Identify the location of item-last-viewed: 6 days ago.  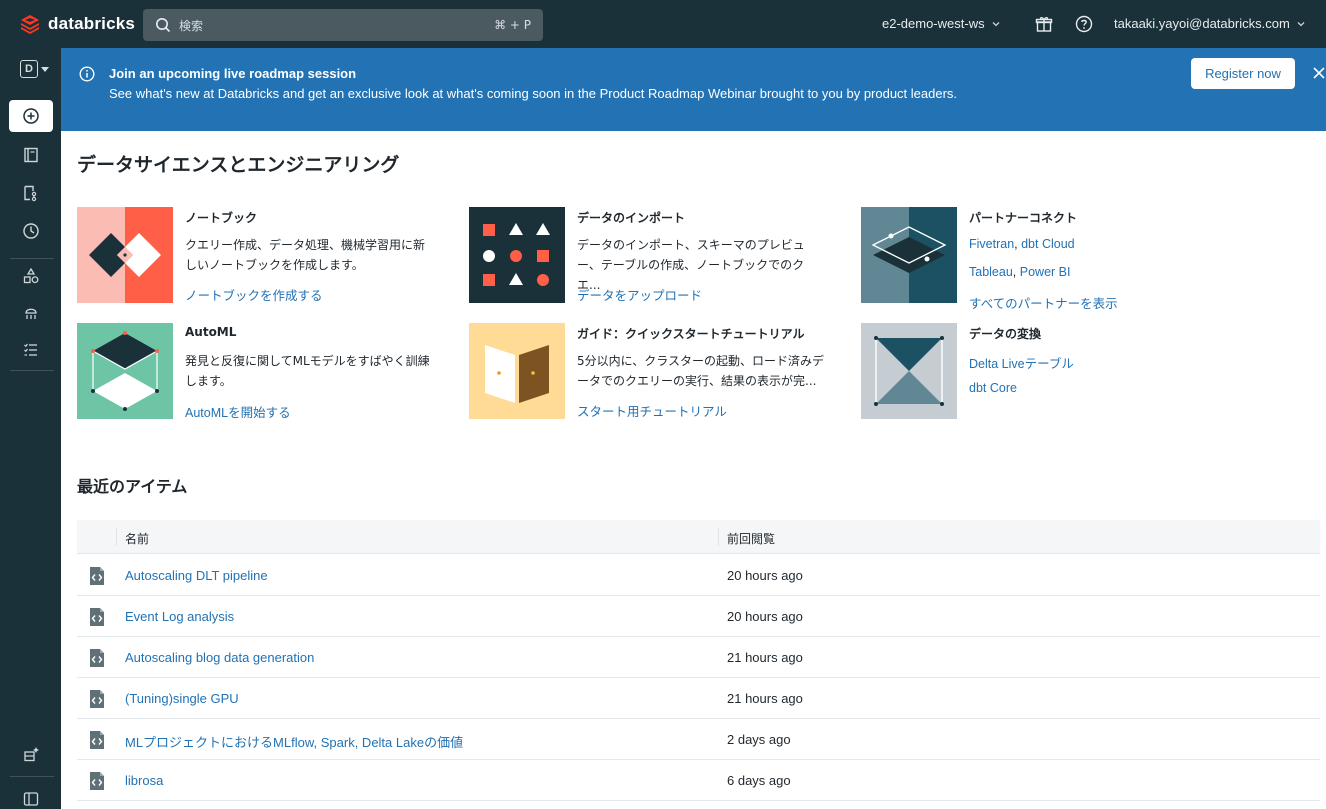
(759, 780).